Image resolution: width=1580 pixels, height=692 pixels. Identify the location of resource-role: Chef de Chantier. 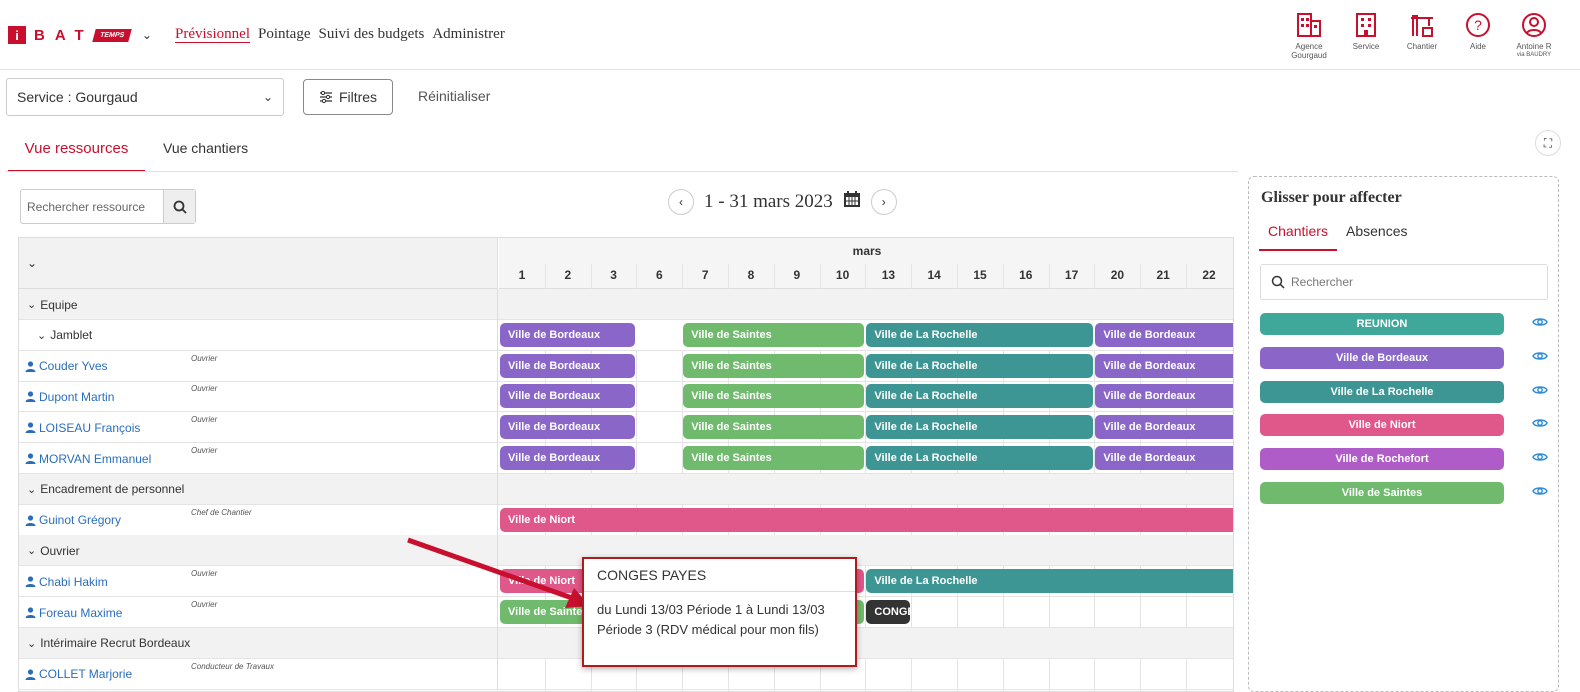
(221, 512).